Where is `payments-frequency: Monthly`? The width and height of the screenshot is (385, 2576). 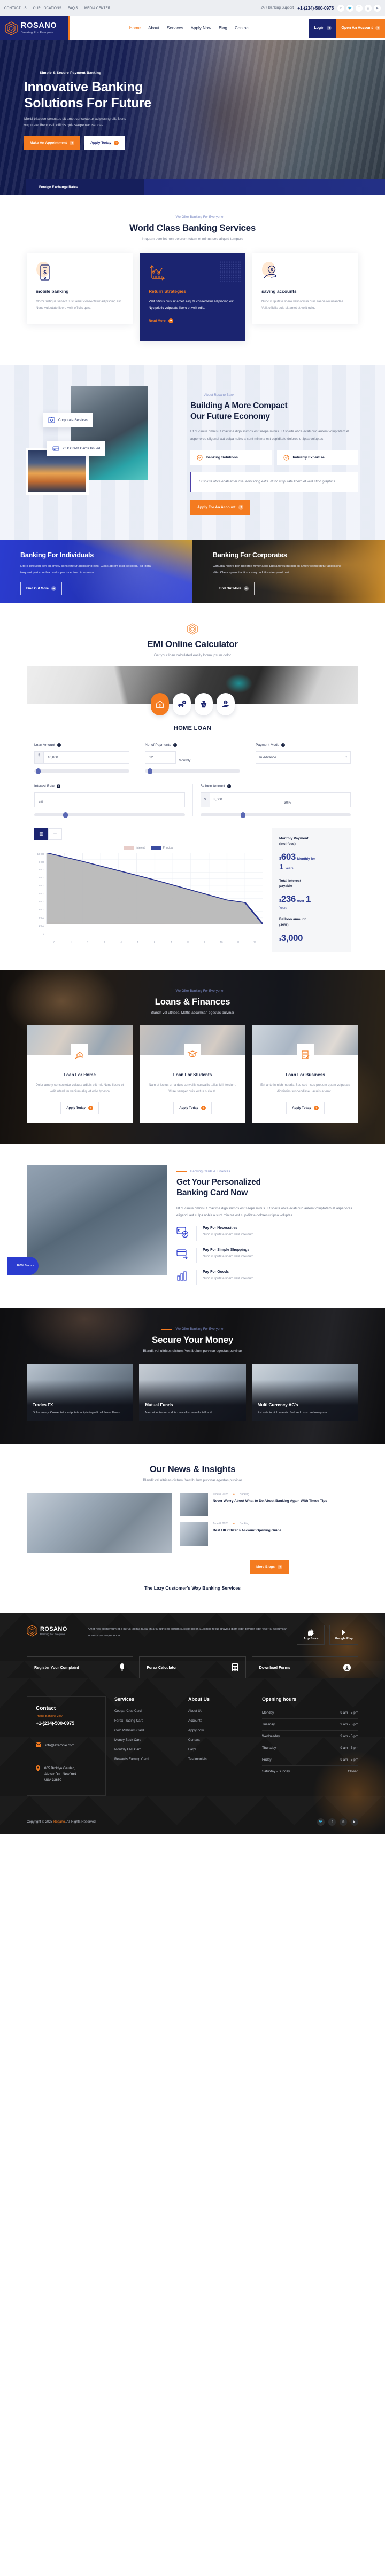
payments-frequency: Monthly is located at coordinates (183, 761).